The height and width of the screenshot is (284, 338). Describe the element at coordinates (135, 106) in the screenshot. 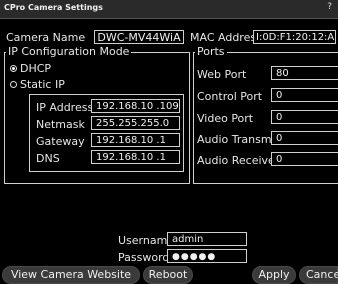

I see `ip-address-field: 192.168.10 .109` at that location.